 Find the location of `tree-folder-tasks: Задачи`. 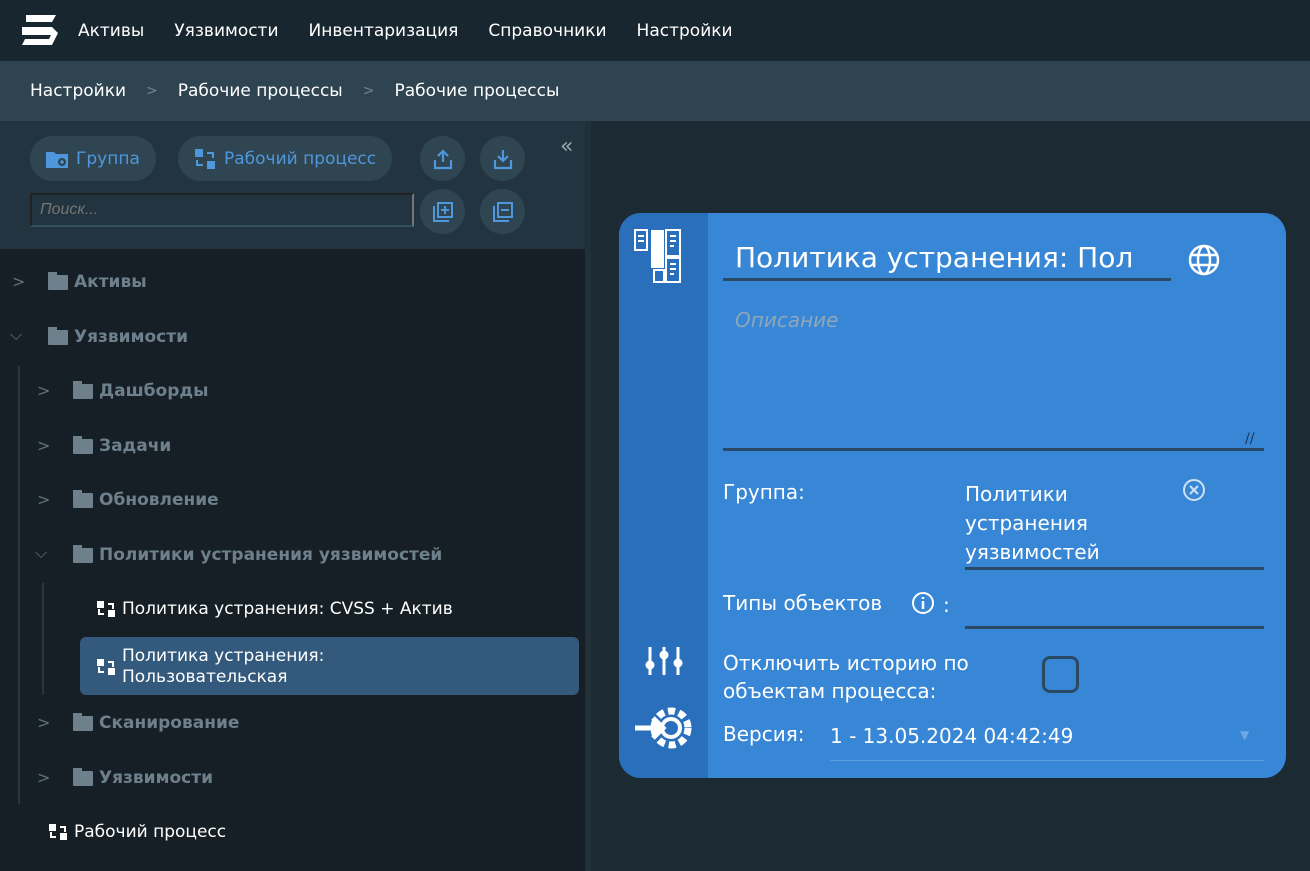

tree-folder-tasks: Задачи is located at coordinates (122, 445).